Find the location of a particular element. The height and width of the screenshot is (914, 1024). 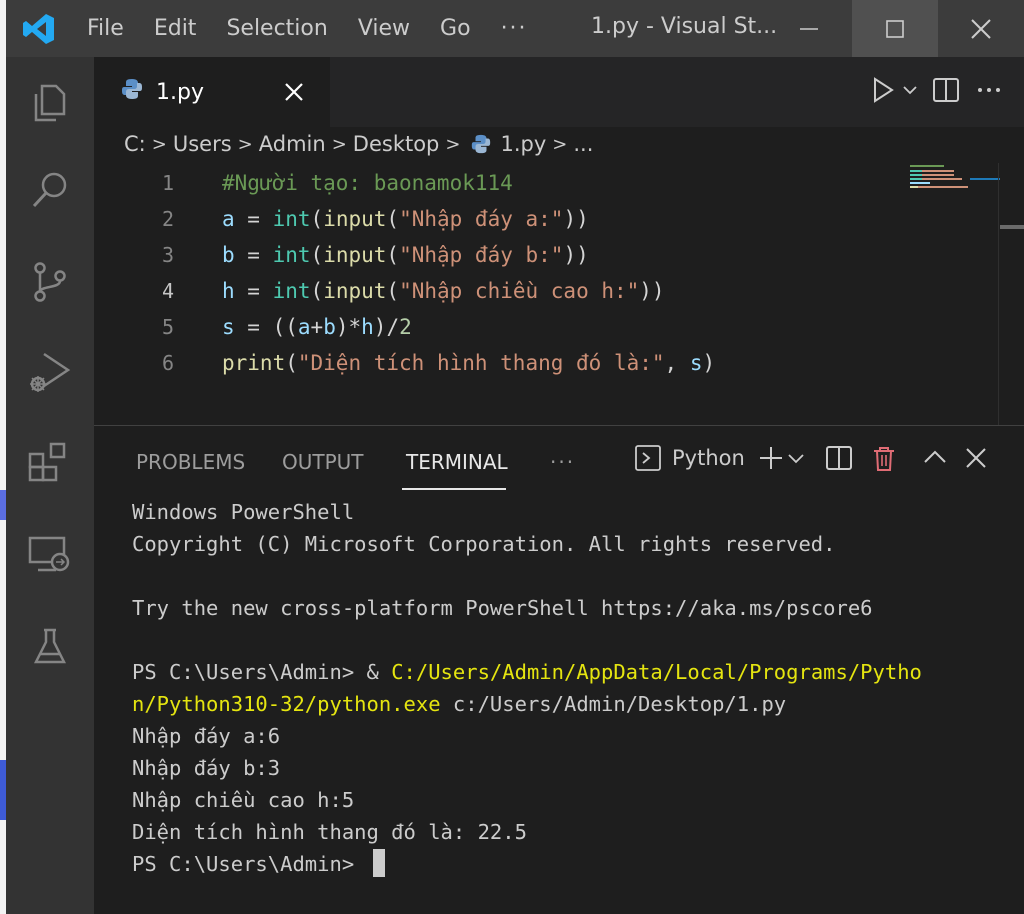

more-actions-icon is located at coordinates (989, 90).